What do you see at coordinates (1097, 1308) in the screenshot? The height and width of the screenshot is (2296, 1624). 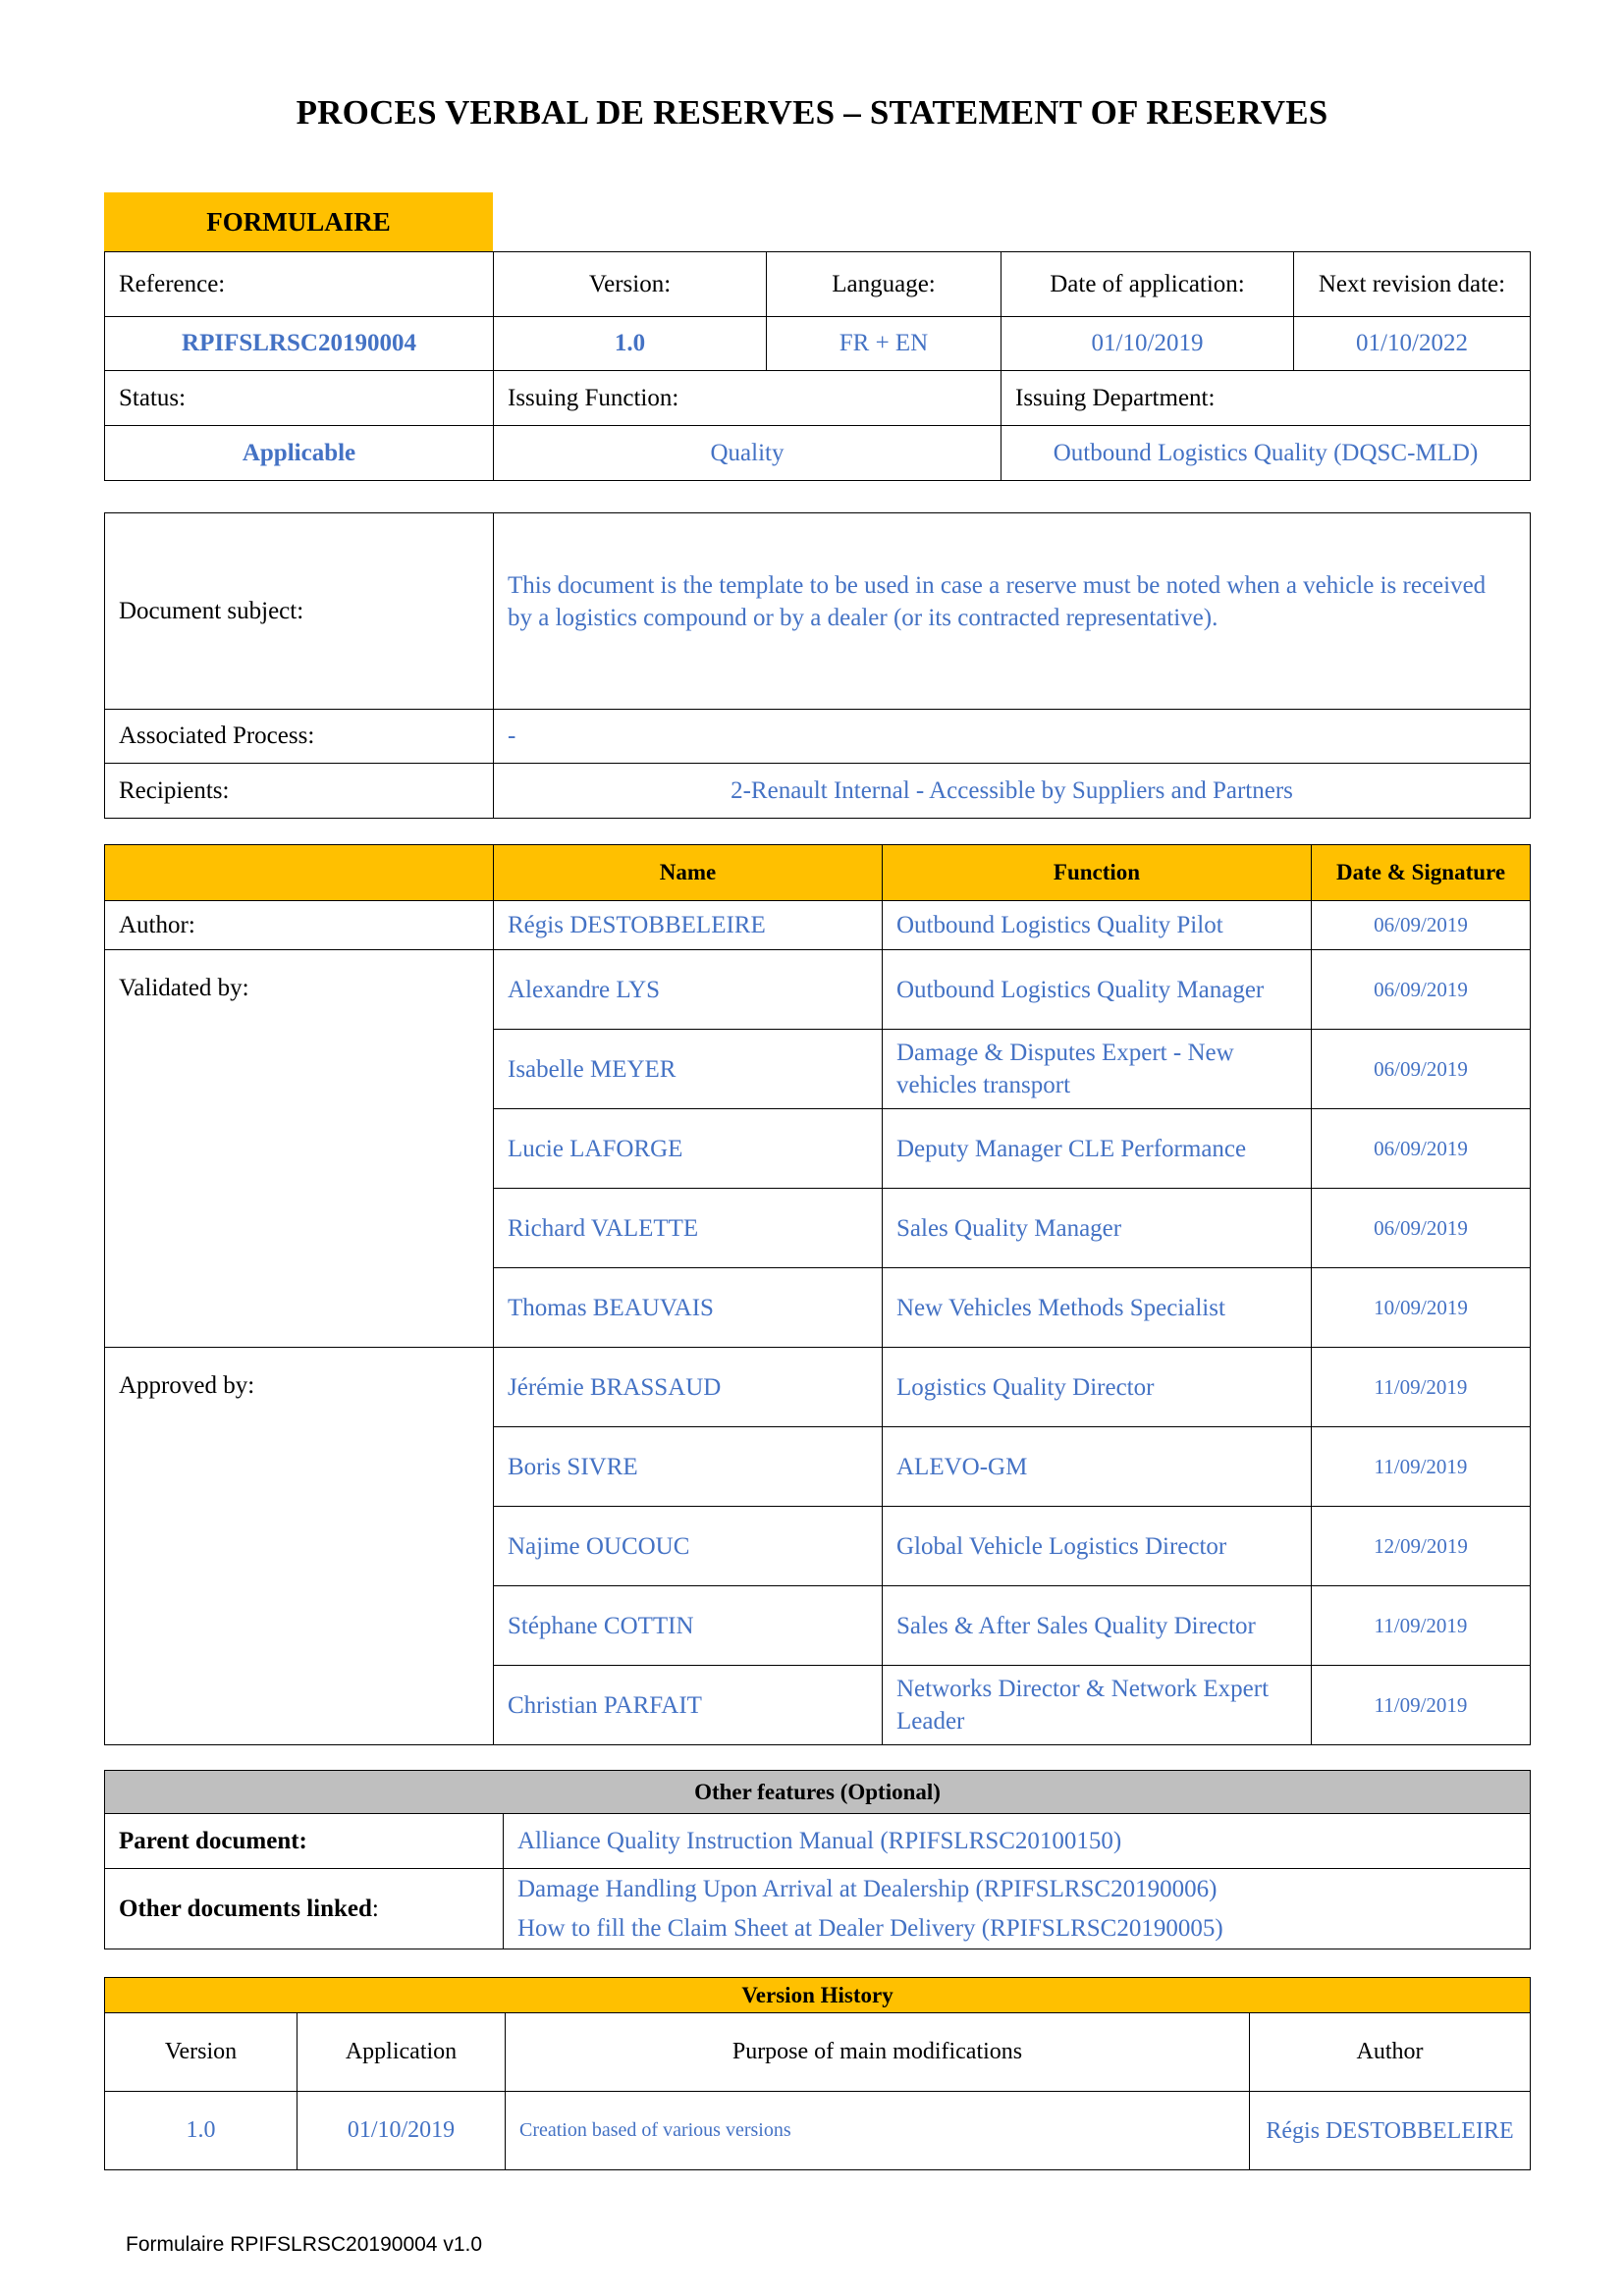 I see `signatory-function: New Vehicles Methods Specialist` at bounding box center [1097, 1308].